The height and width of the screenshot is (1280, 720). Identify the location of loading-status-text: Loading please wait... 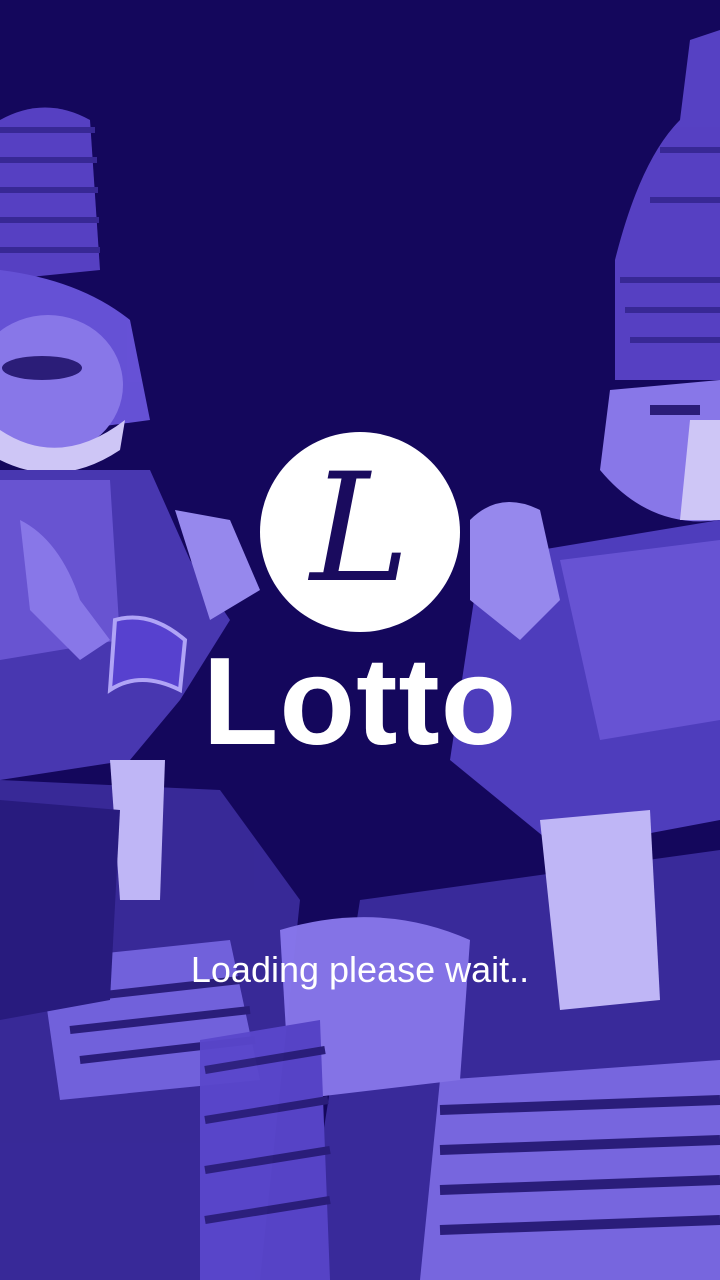
(360, 969).